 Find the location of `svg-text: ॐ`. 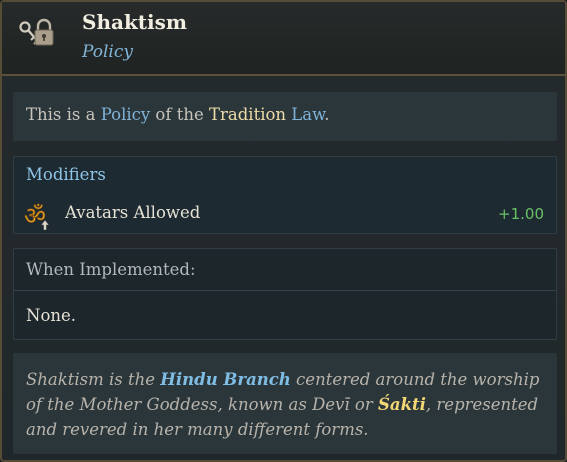

svg-text: ॐ is located at coordinates (35, 216).